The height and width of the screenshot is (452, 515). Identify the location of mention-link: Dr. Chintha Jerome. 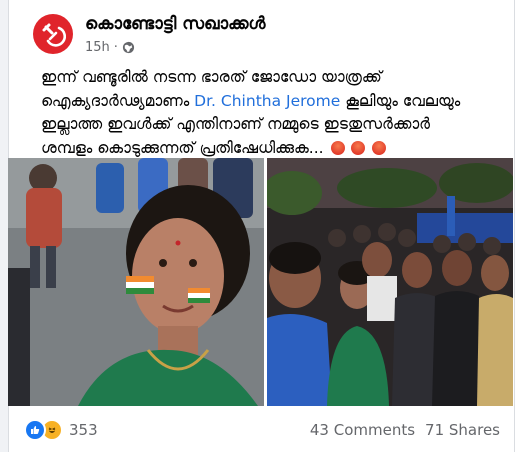
(267, 101).